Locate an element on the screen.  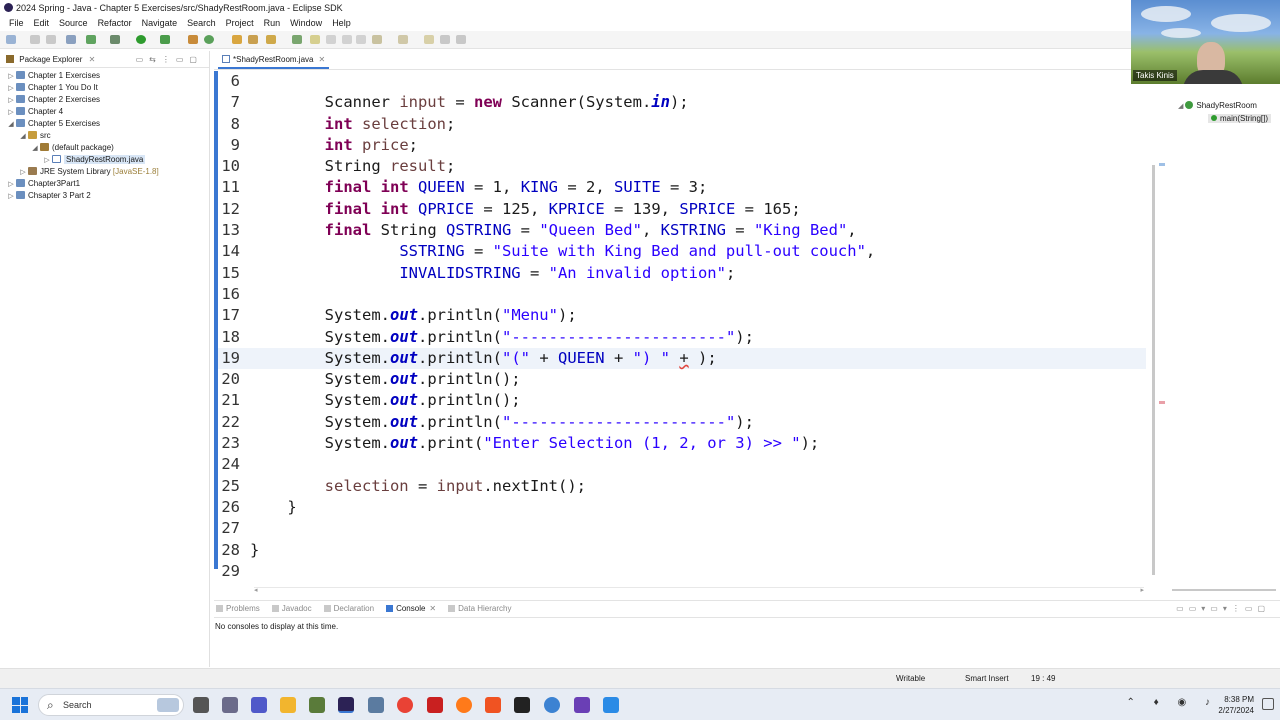
code-line: 9 int price; is located at coordinates (682, 145).